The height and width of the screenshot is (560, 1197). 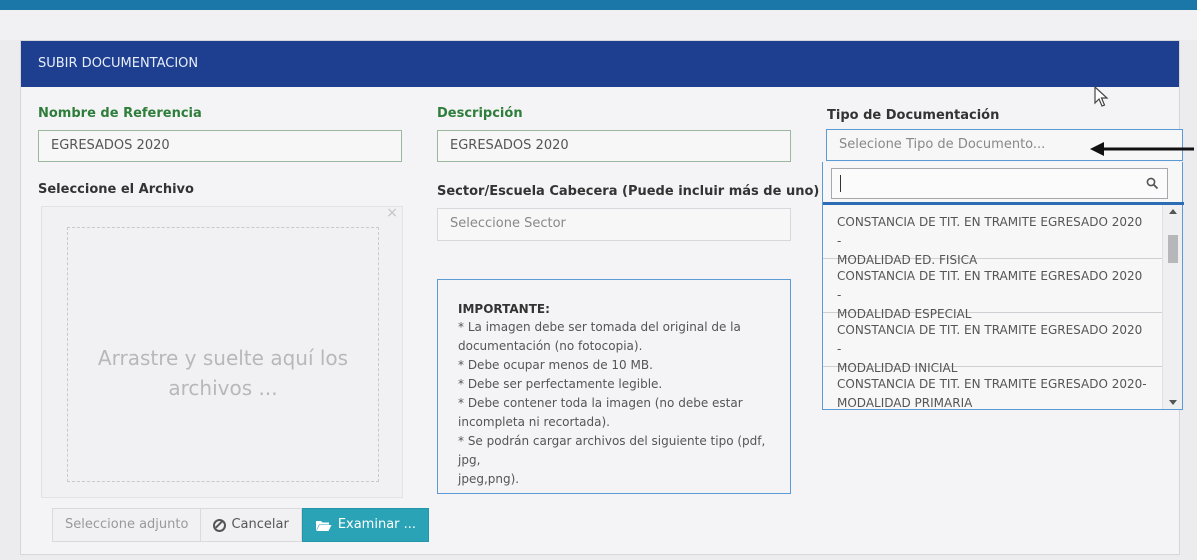 I want to click on mouse-cursor-icon, so click(x=1101, y=96).